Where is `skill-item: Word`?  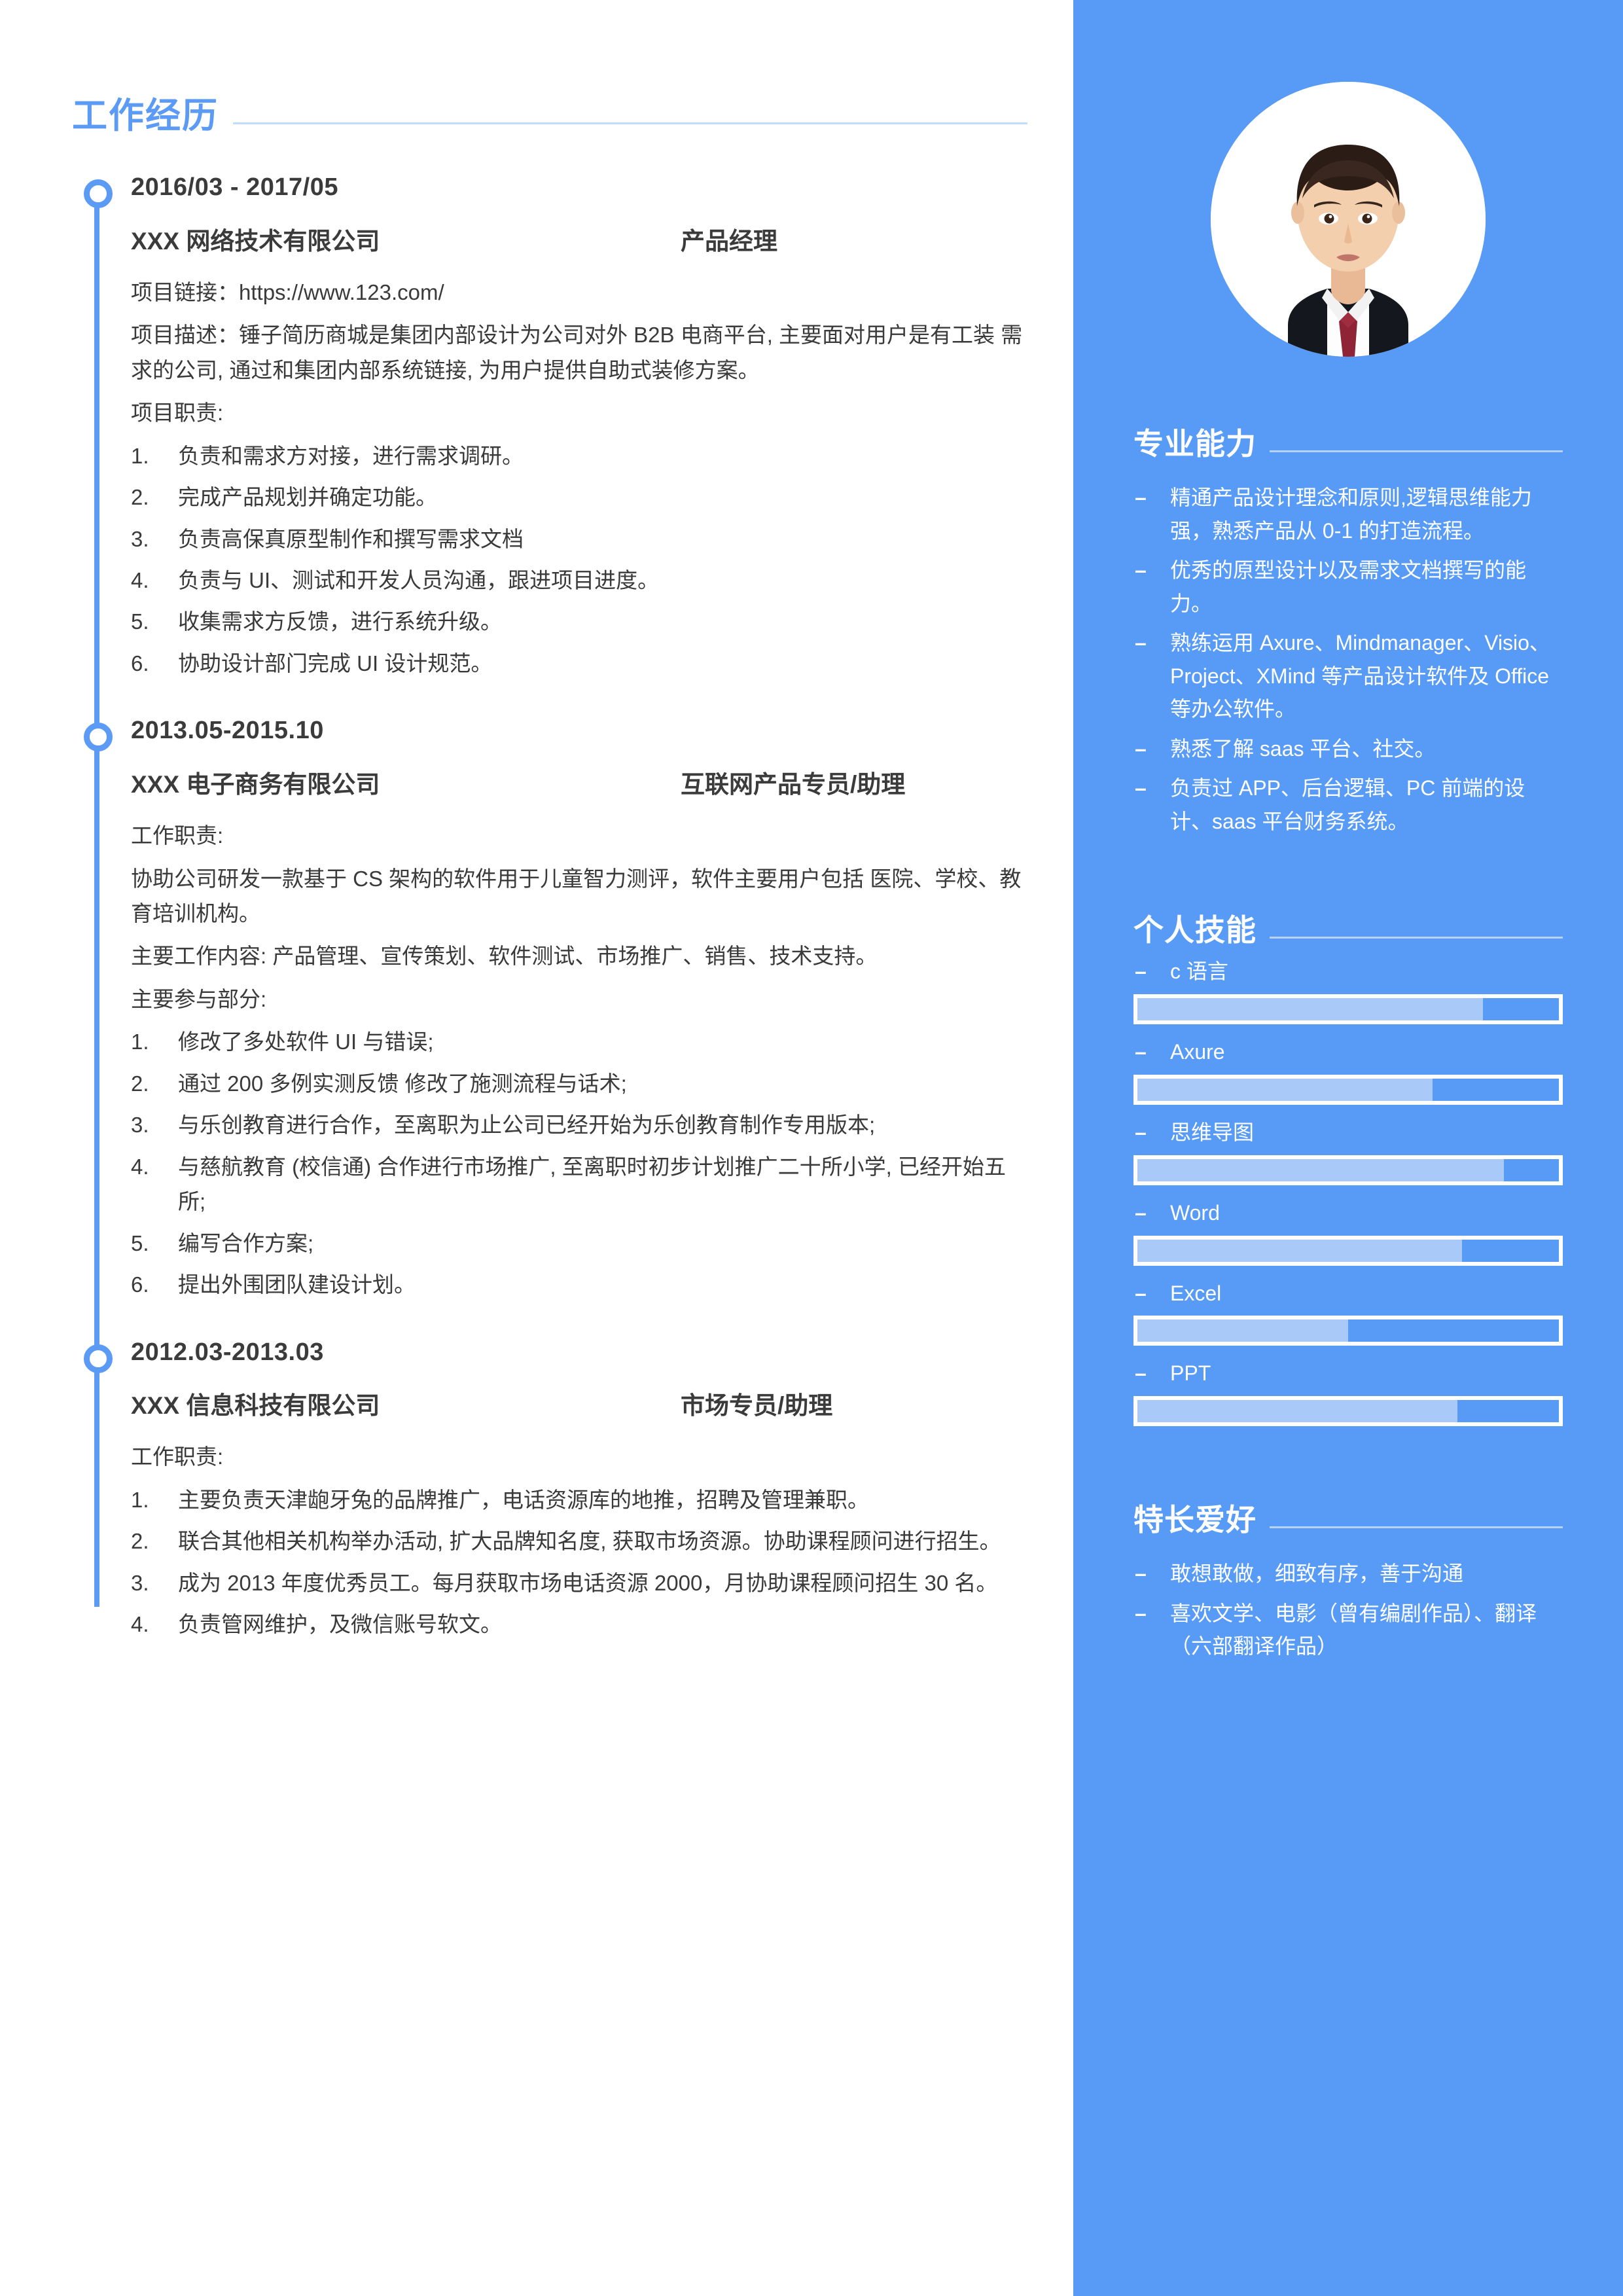 skill-item: Word is located at coordinates (1348, 1232).